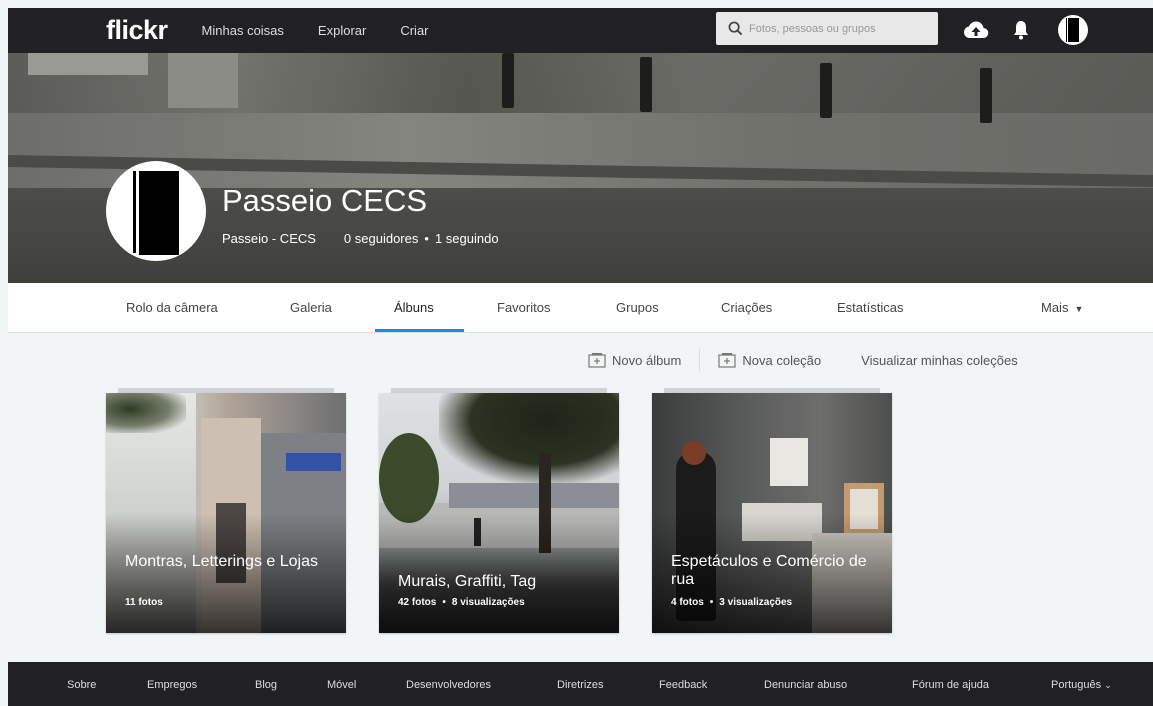  I want to click on album-photo-count: 42 fotos, so click(417, 602).